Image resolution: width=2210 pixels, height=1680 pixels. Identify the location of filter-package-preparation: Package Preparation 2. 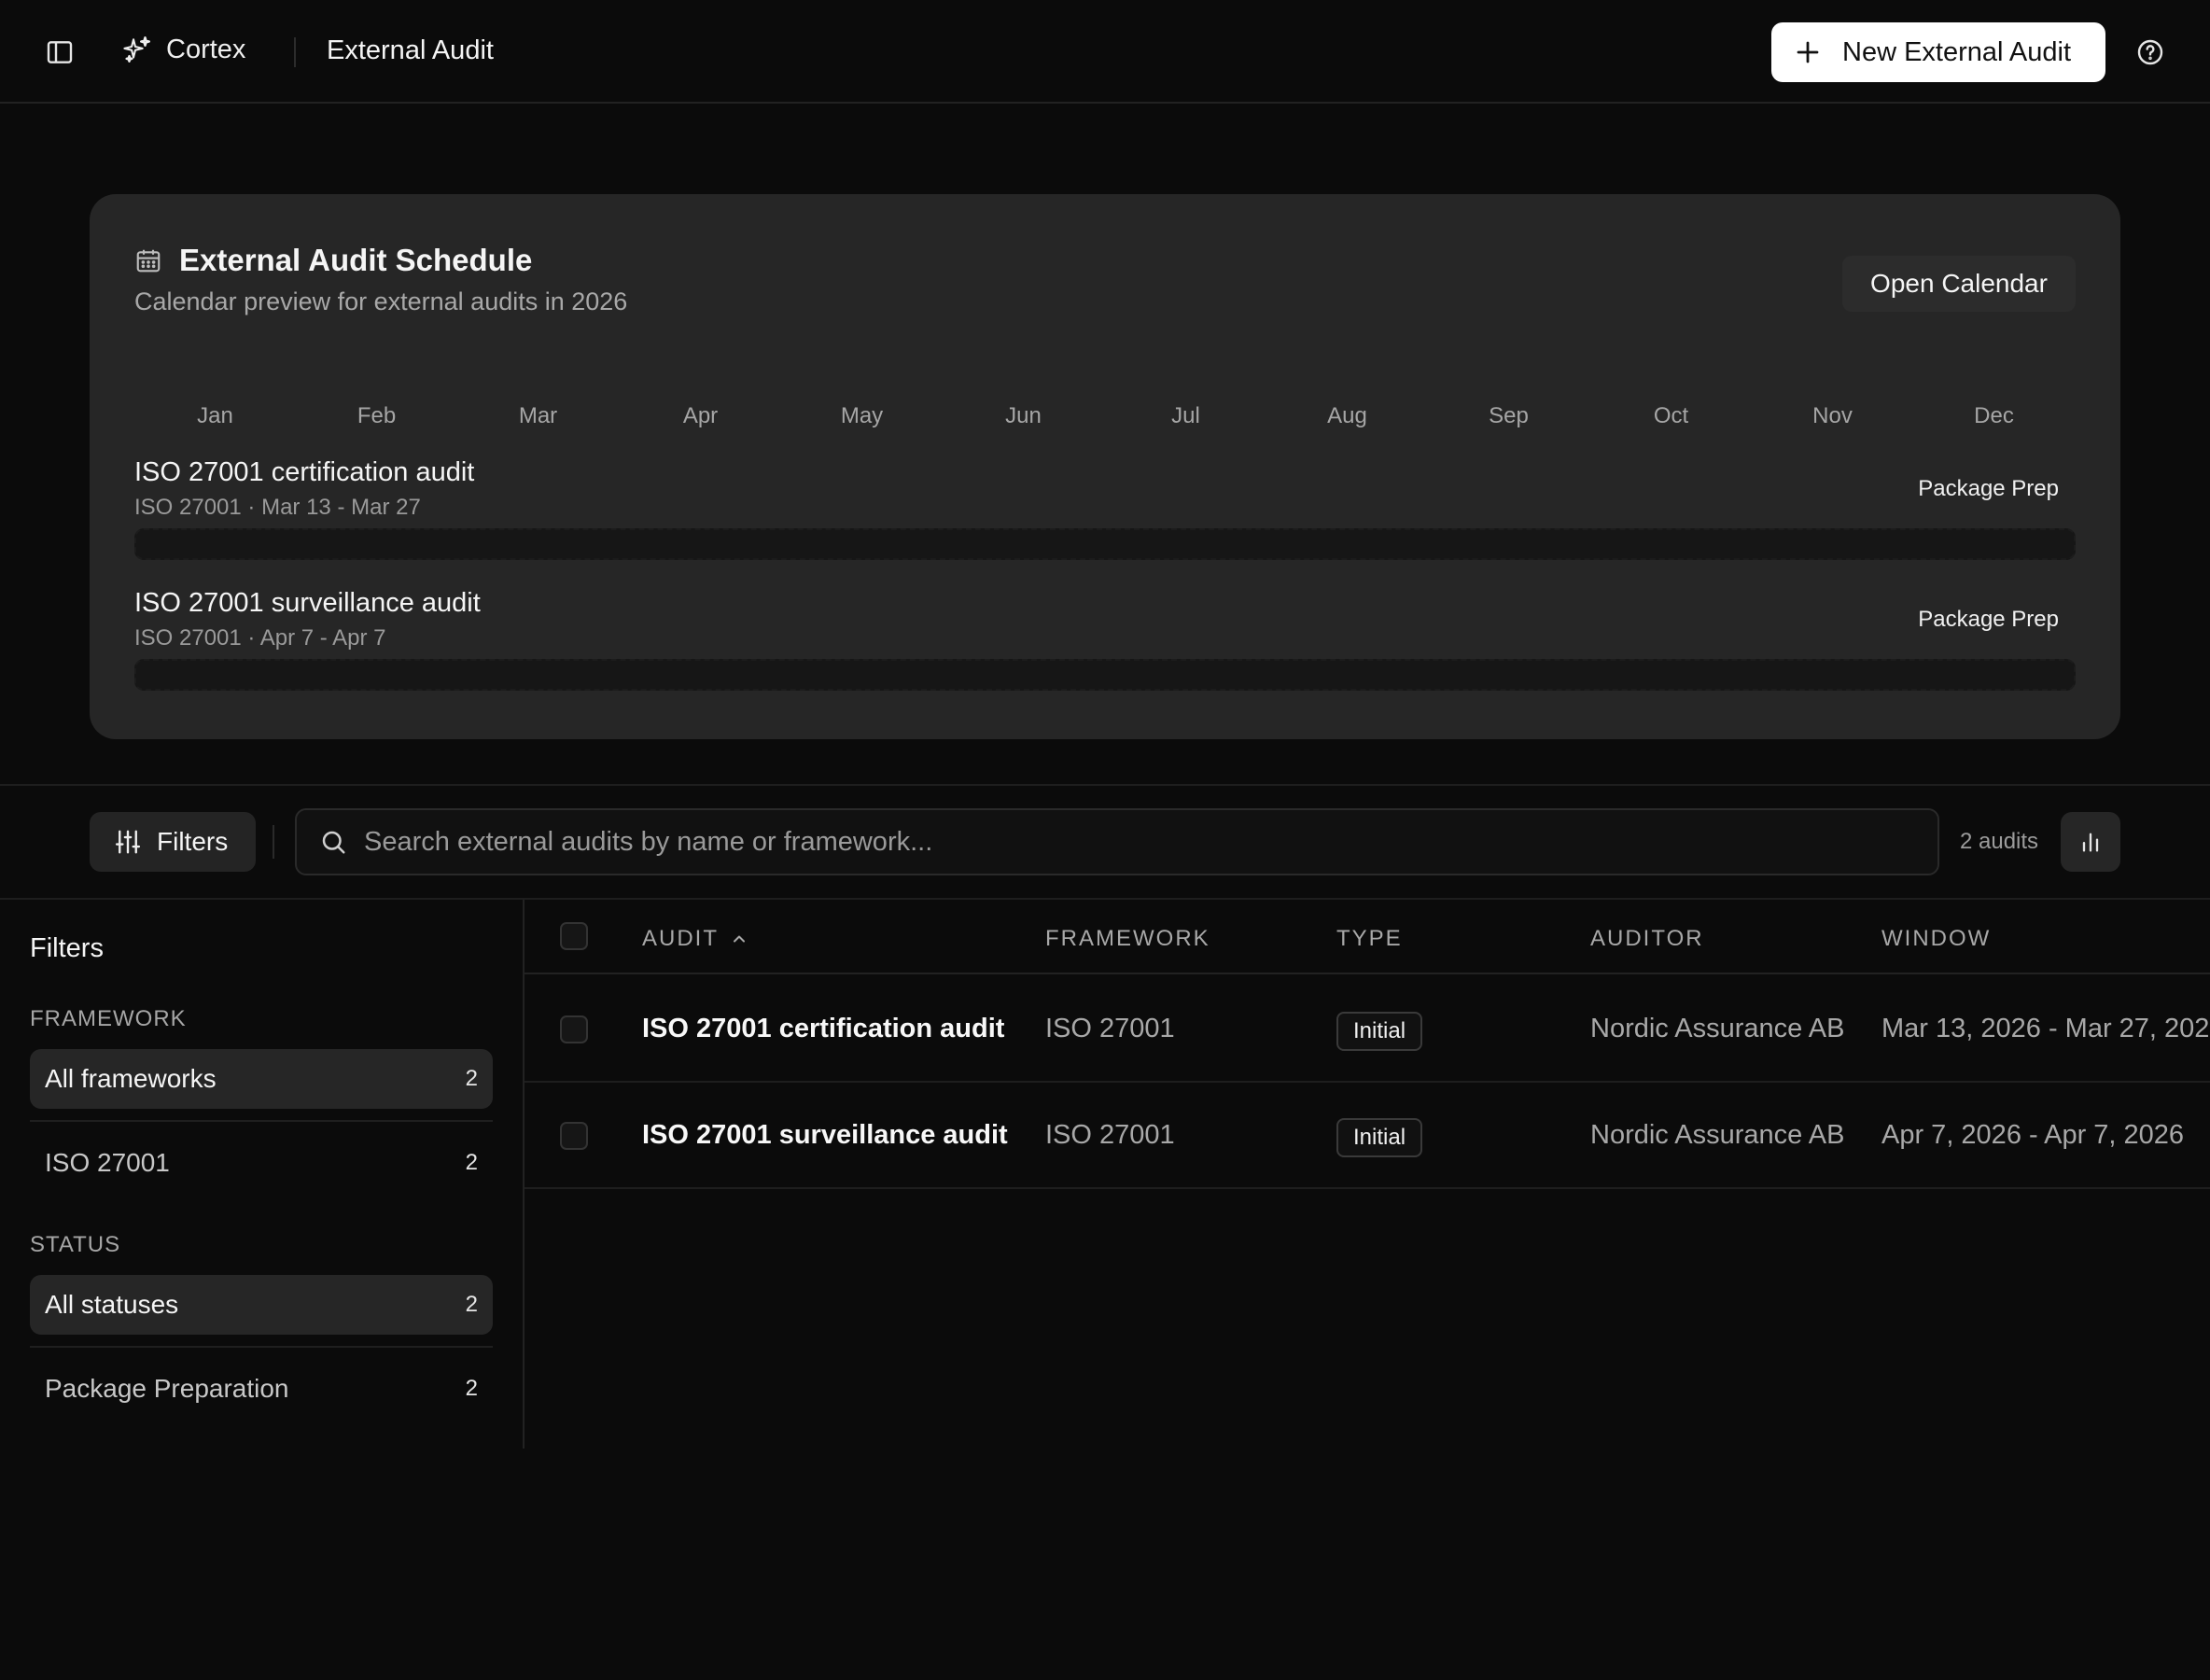
(261, 1389).